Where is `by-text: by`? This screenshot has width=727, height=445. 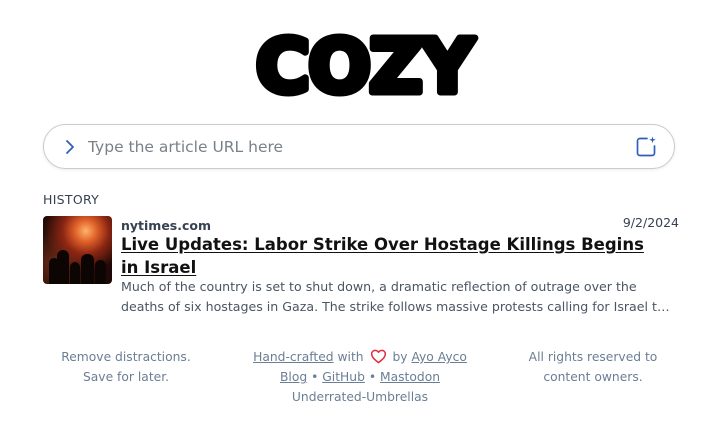
by-text: by is located at coordinates (400, 357).